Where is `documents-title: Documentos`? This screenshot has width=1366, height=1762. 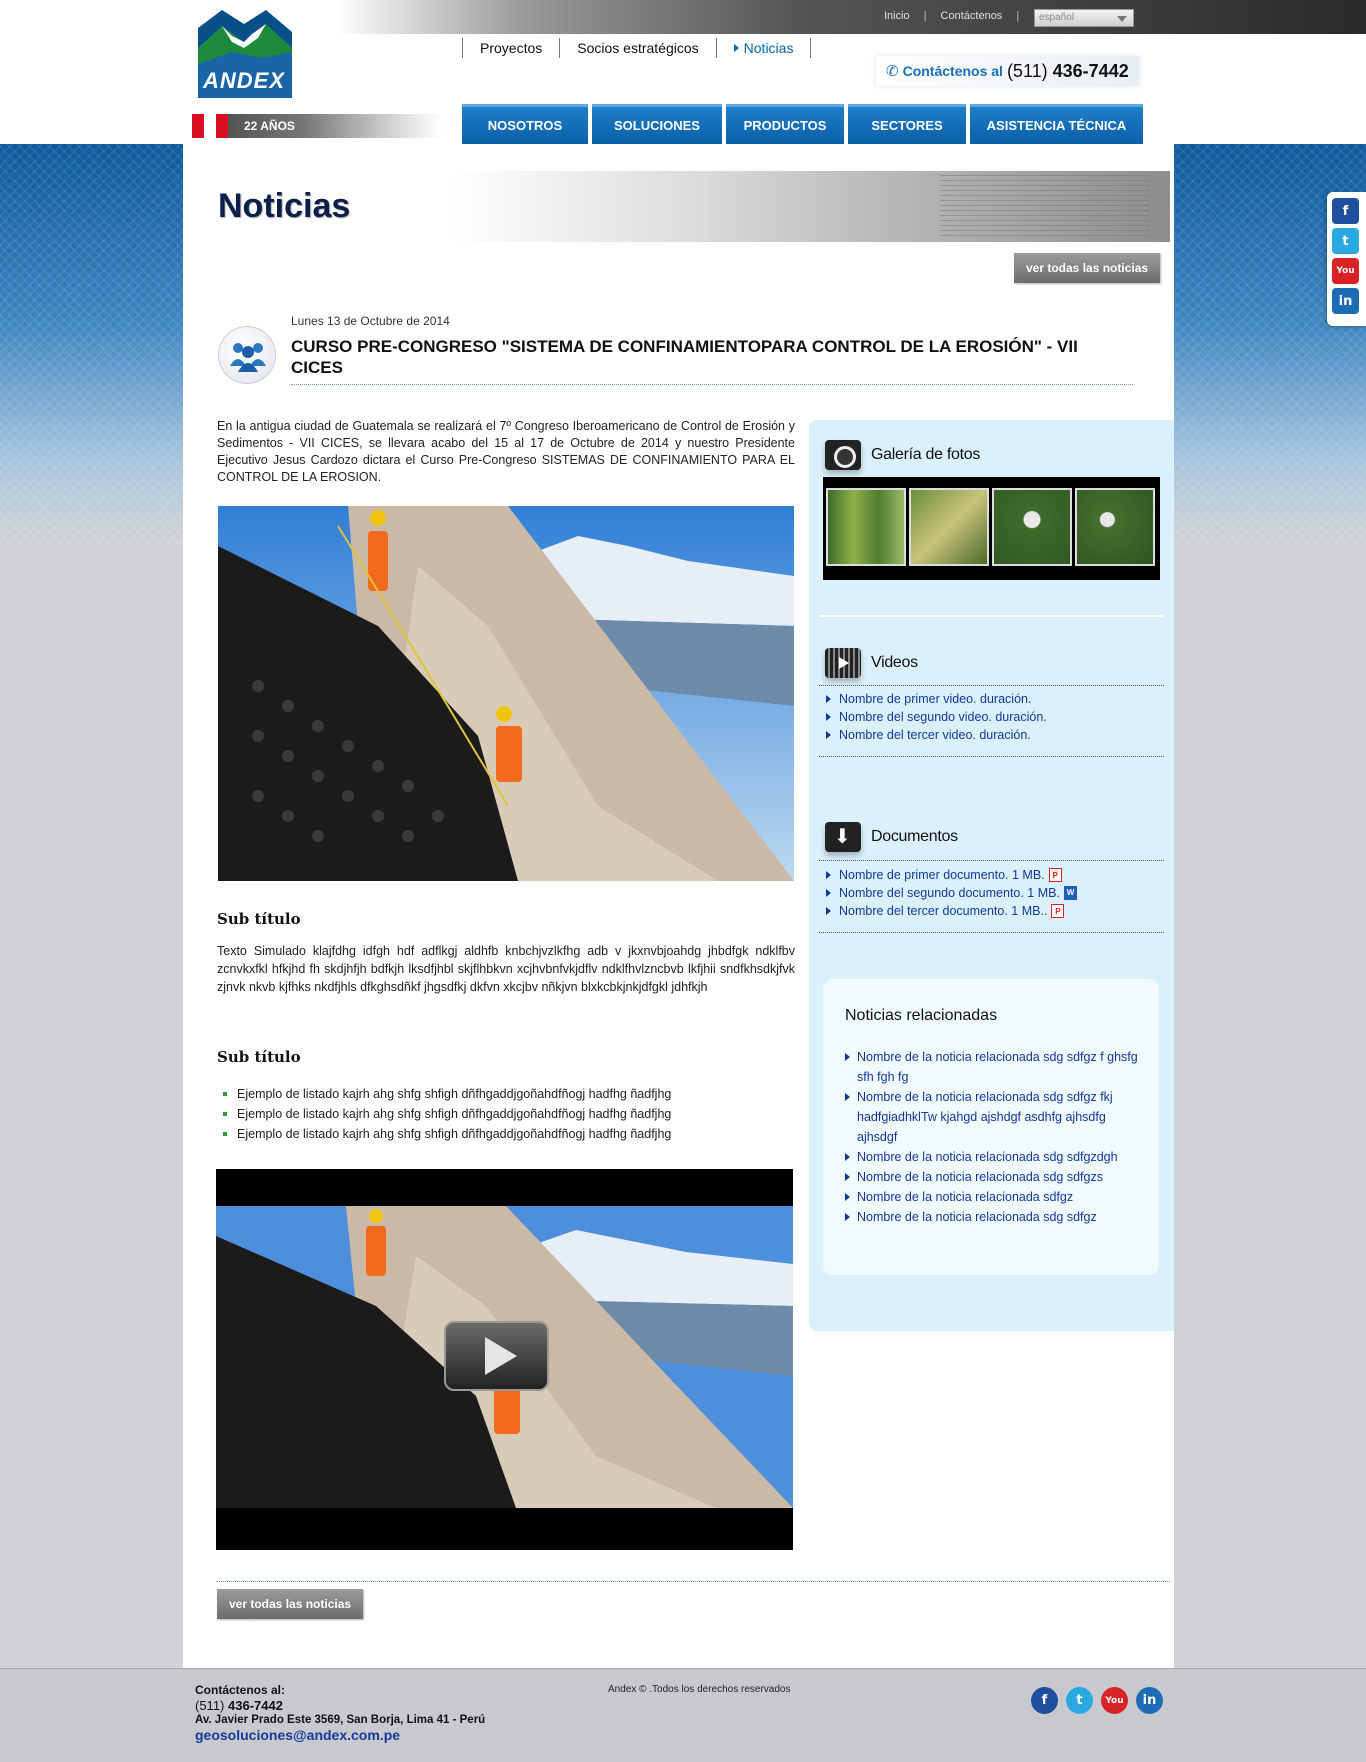 documents-title: Documentos is located at coordinates (914, 836).